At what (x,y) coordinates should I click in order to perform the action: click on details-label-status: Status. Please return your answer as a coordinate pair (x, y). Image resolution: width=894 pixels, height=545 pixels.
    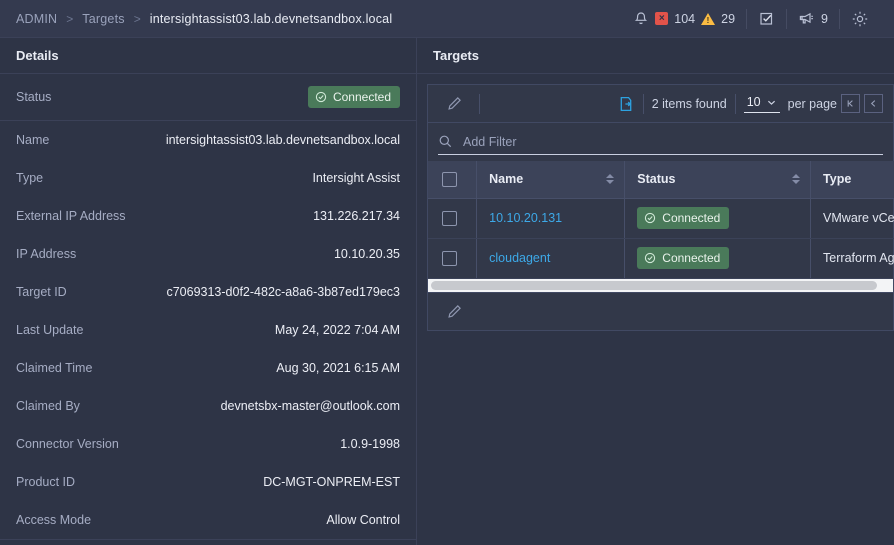
    Looking at the image, I should click on (34, 97).